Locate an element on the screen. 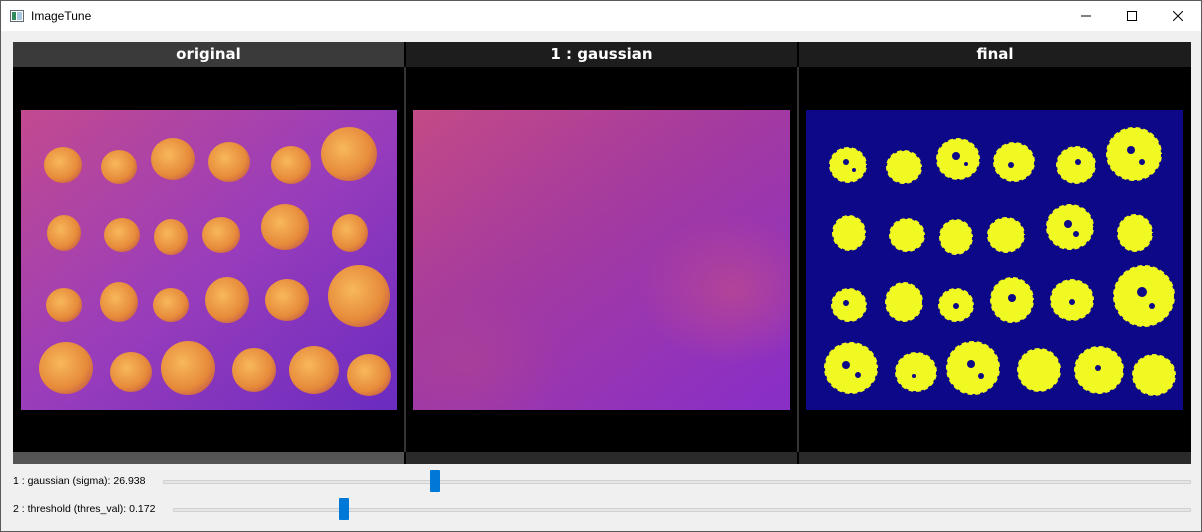 Image resolution: width=1202 pixels, height=532 pixels. app-icon is located at coordinates (17, 16).